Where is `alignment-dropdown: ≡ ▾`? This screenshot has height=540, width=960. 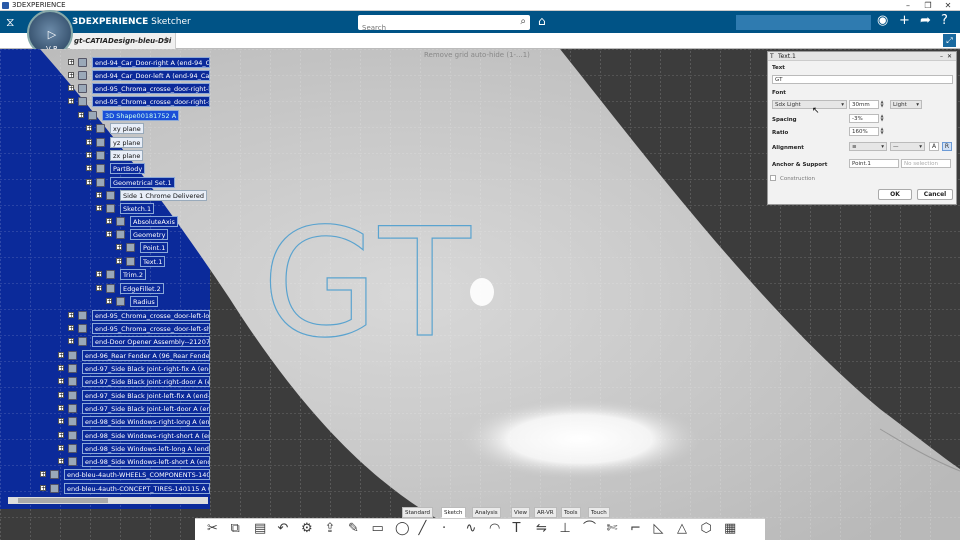
alignment-dropdown: ≡ ▾ is located at coordinates (868, 146).